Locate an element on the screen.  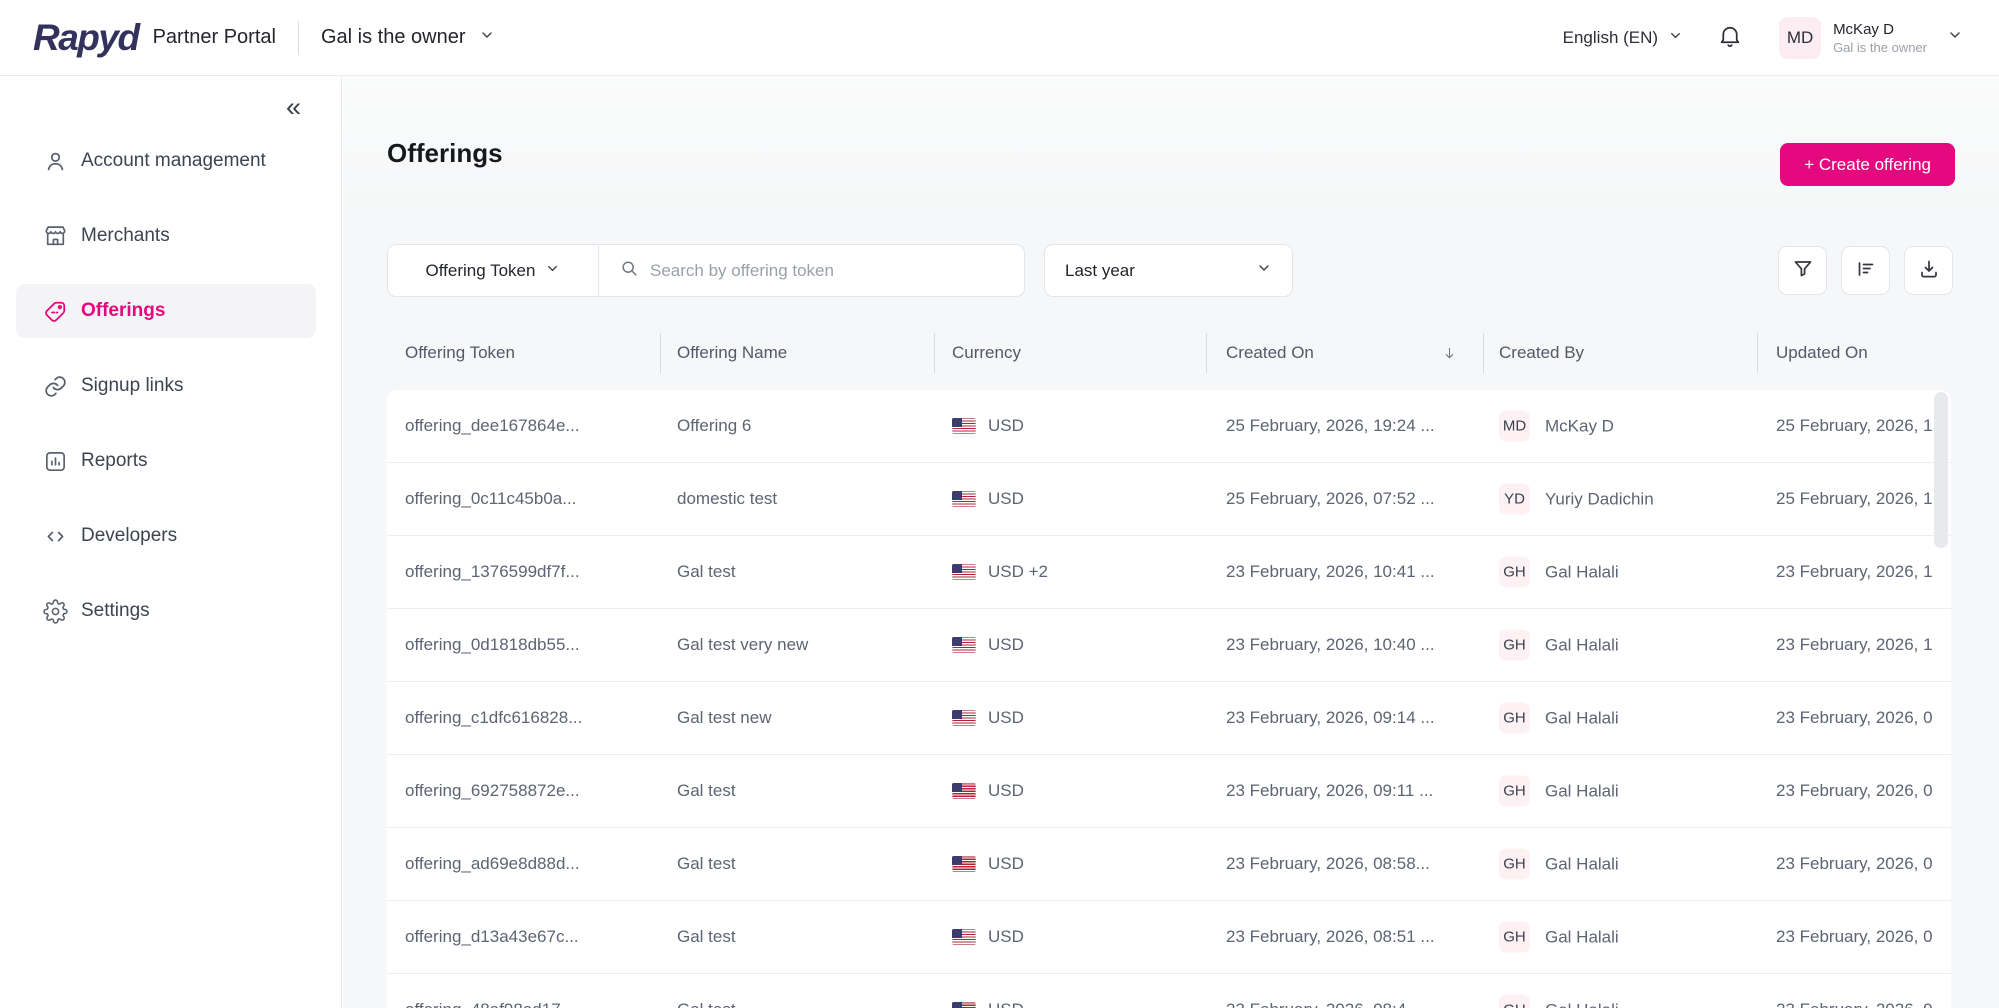
language-selector: English (EN) is located at coordinates (1623, 38).